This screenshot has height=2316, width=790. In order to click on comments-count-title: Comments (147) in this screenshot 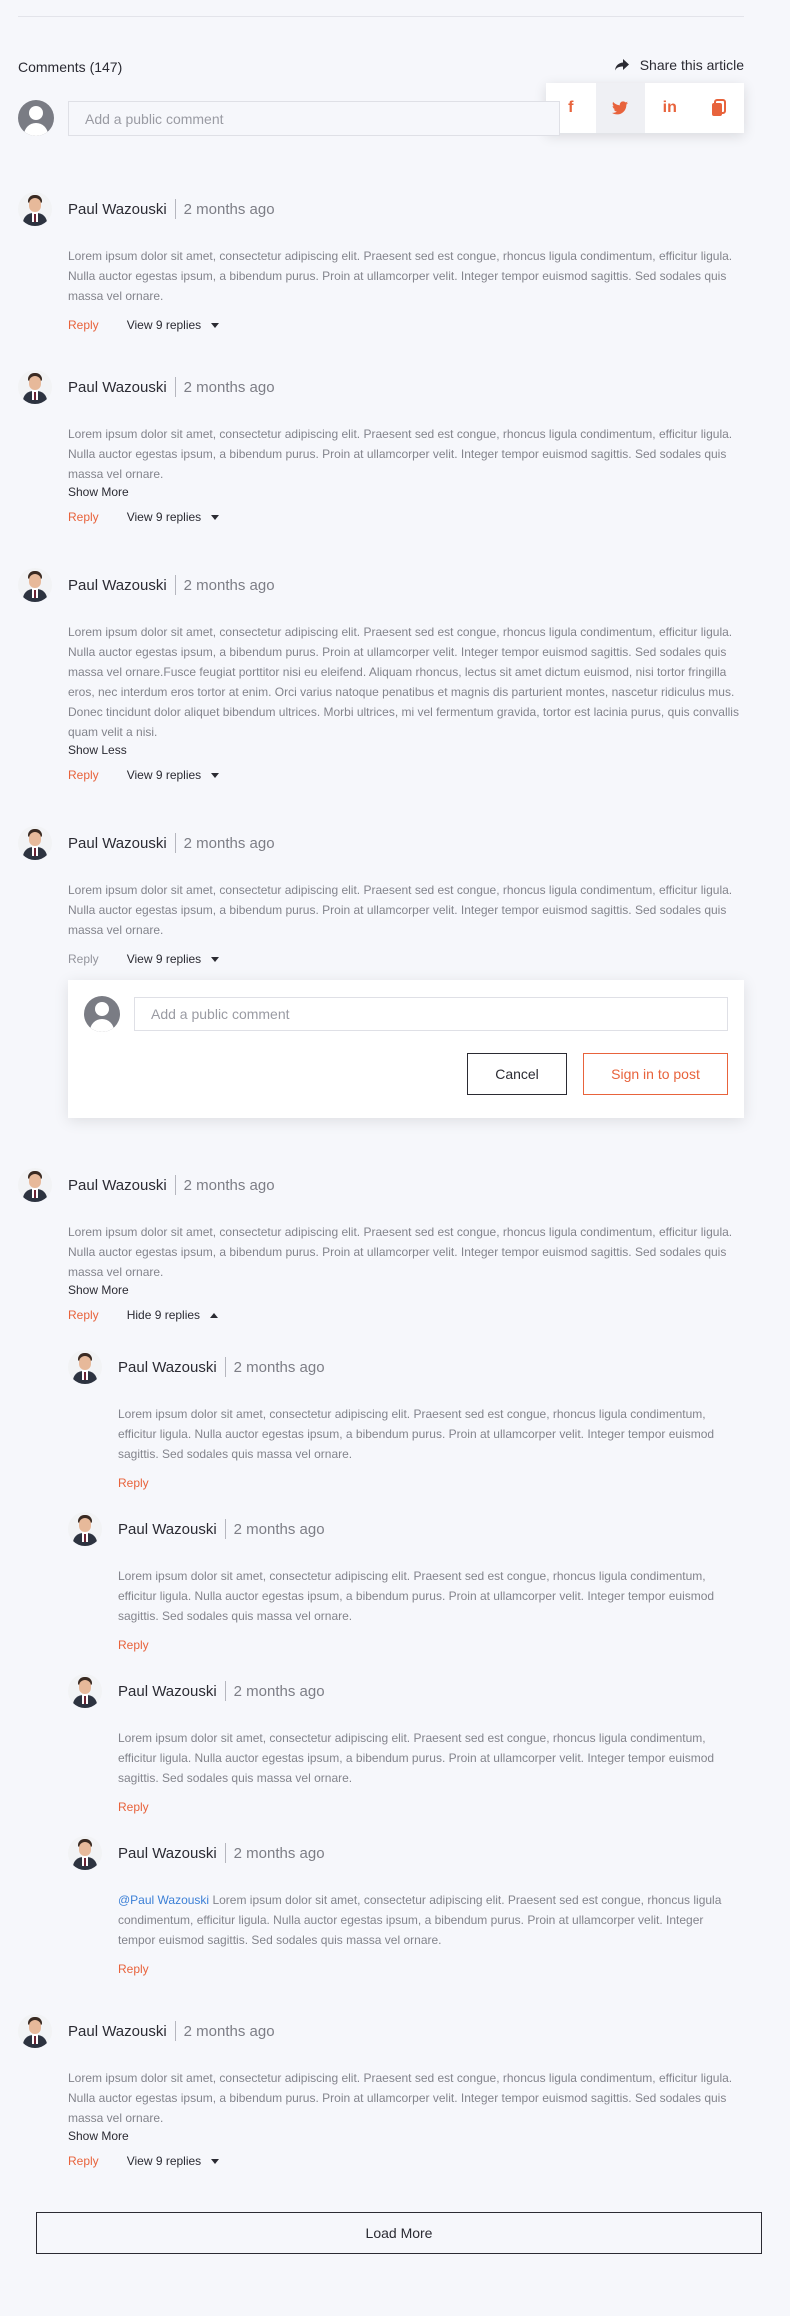, I will do `click(70, 67)`.